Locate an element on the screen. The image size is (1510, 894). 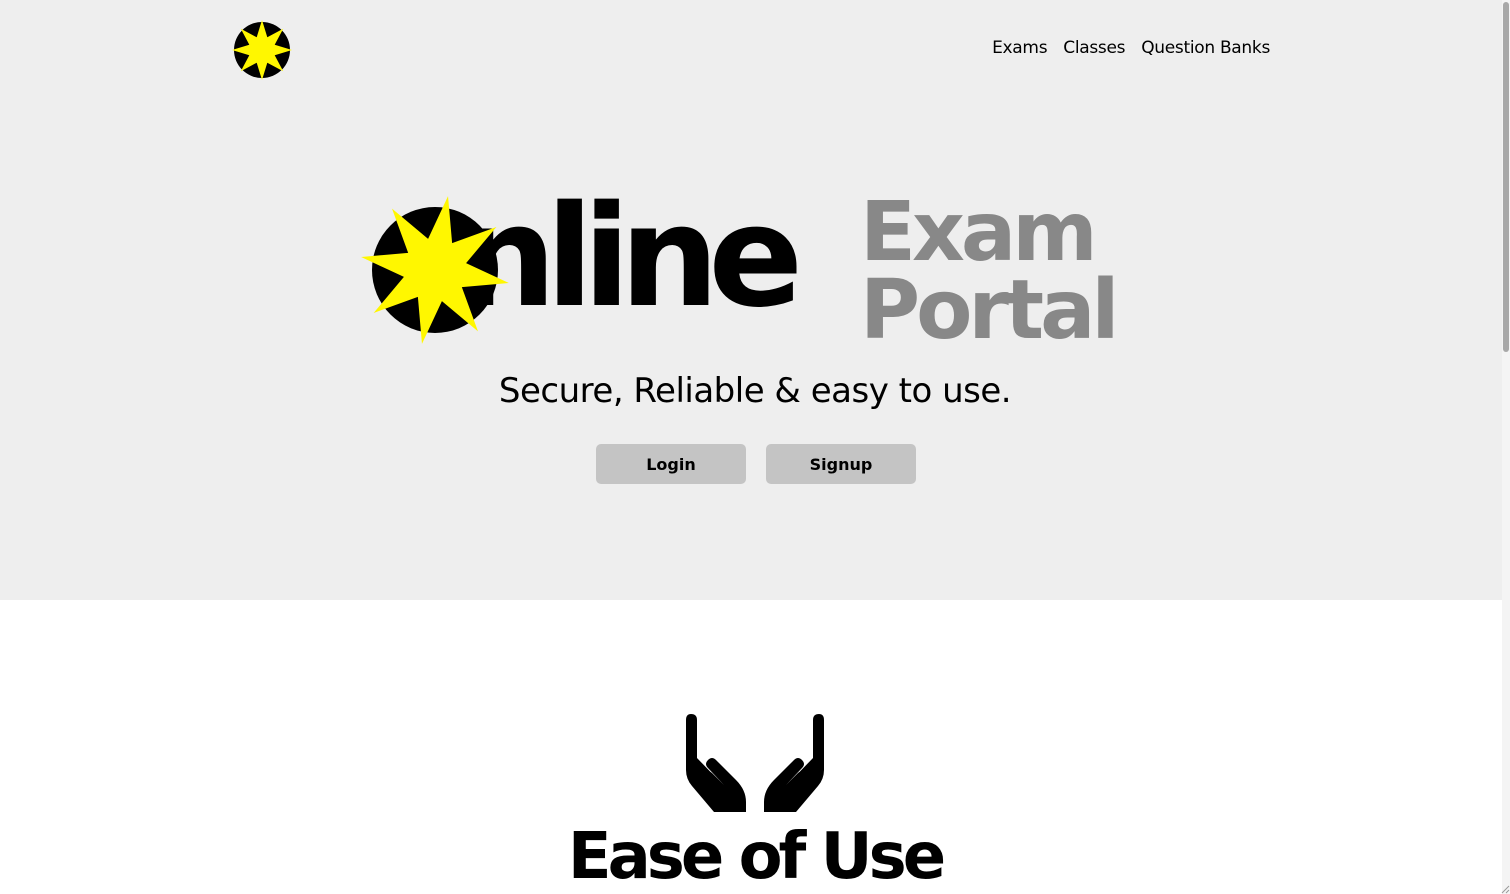
main-nav: Exams Classes Question Banks is located at coordinates (1131, 48).